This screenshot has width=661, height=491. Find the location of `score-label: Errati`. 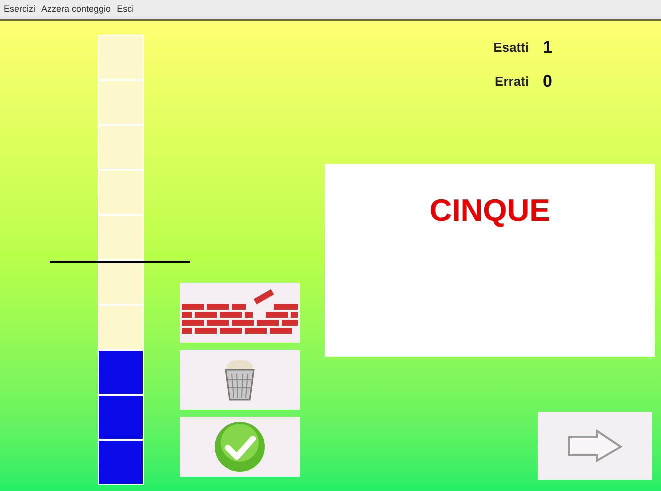

score-label: Errati is located at coordinates (512, 81).